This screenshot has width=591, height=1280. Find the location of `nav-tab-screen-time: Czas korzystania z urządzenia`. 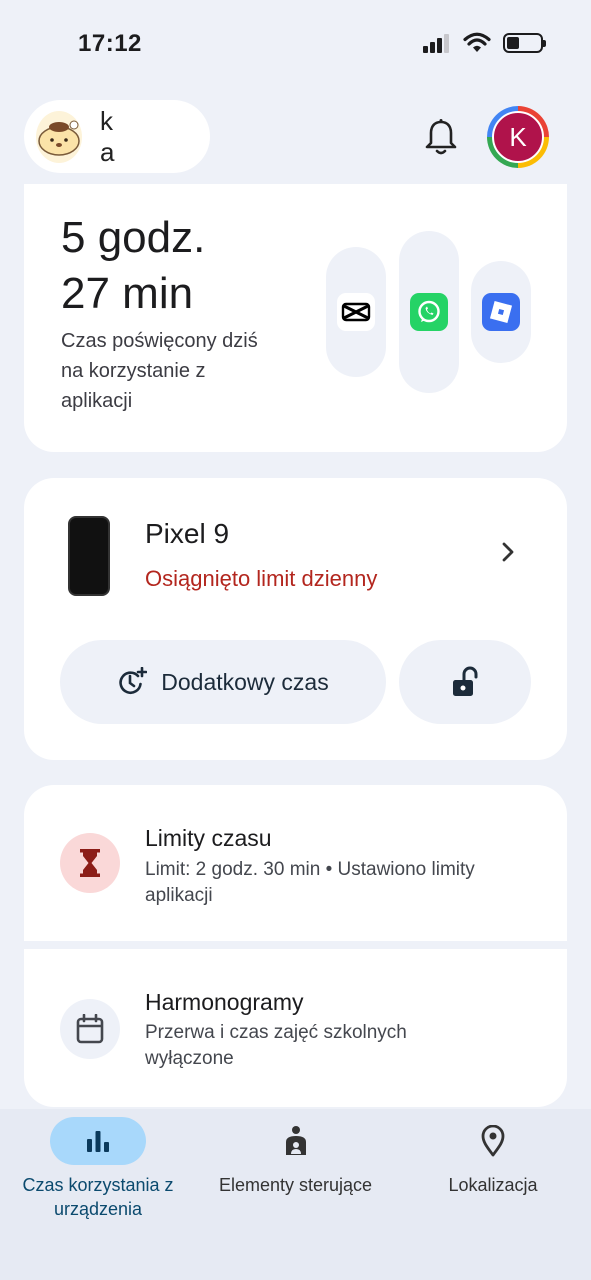

nav-tab-screen-time: Czas korzystania z urządzenia is located at coordinates (98, 1169).